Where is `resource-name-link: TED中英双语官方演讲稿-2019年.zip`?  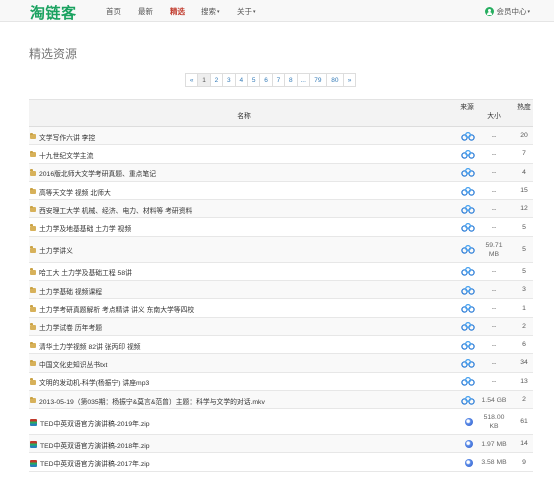
resource-name-link: TED中英双语官方演讲稿-2019年.zip is located at coordinates (95, 423).